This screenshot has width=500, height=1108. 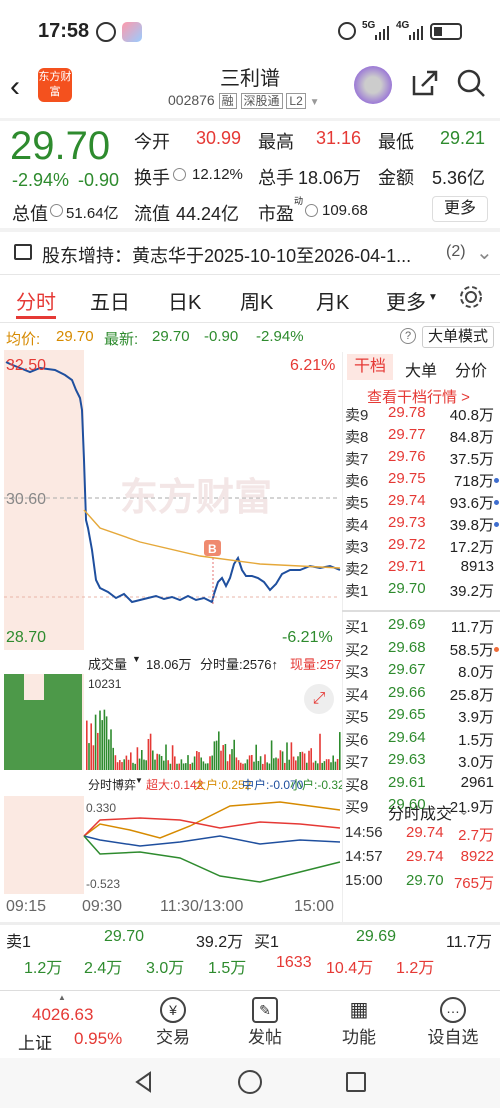 I want to click on ask-volume: 93.6万, so click(x=471, y=503).